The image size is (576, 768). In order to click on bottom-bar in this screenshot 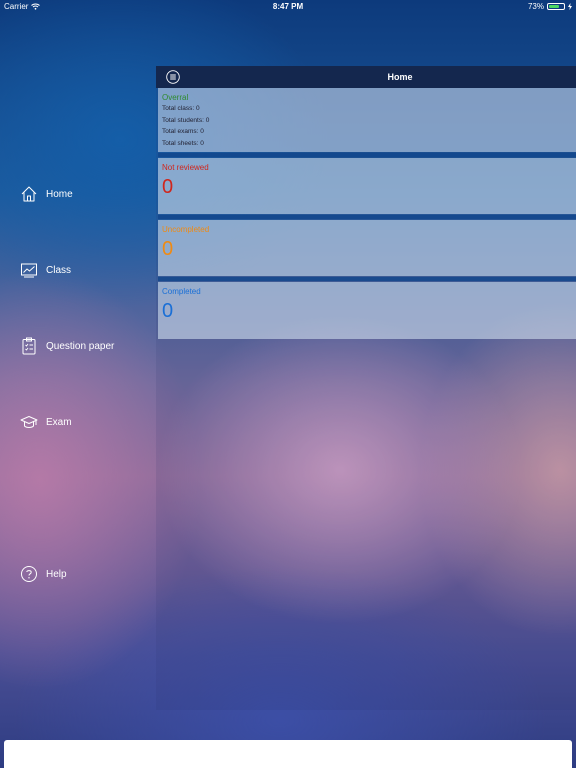, I will do `click(288, 754)`.